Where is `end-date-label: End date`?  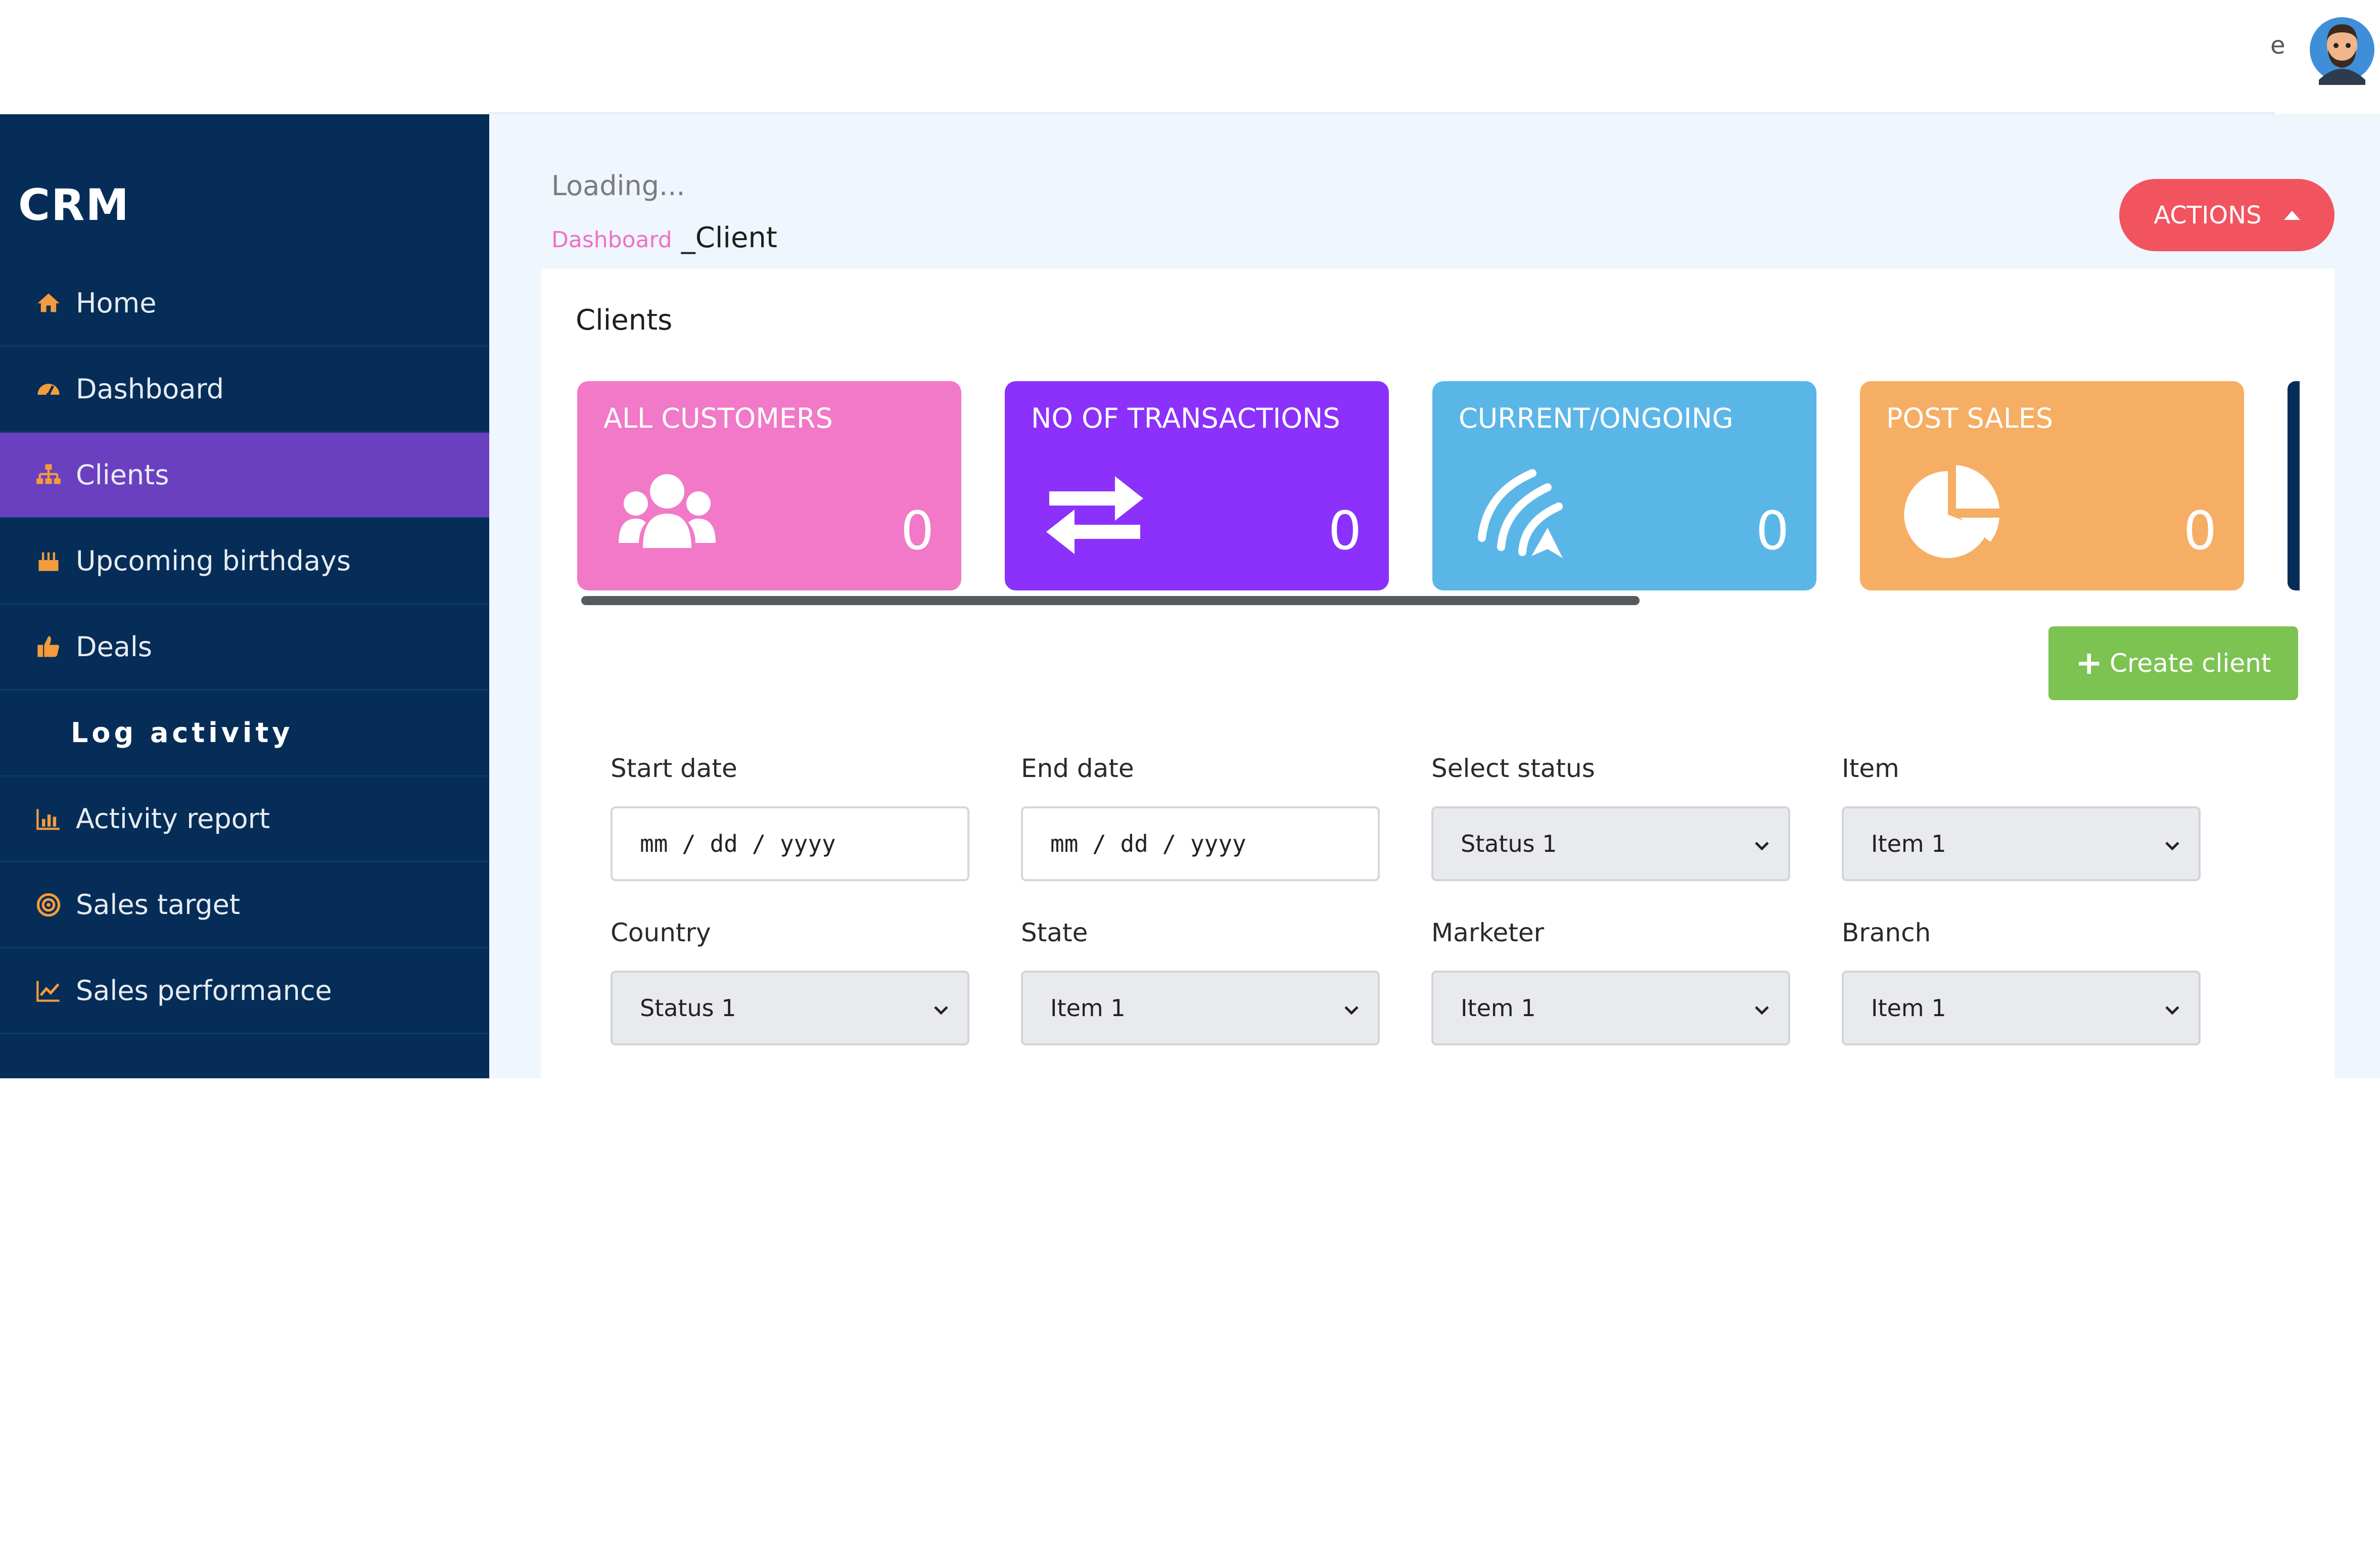 end-date-label: End date is located at coordinates (1077, 769).